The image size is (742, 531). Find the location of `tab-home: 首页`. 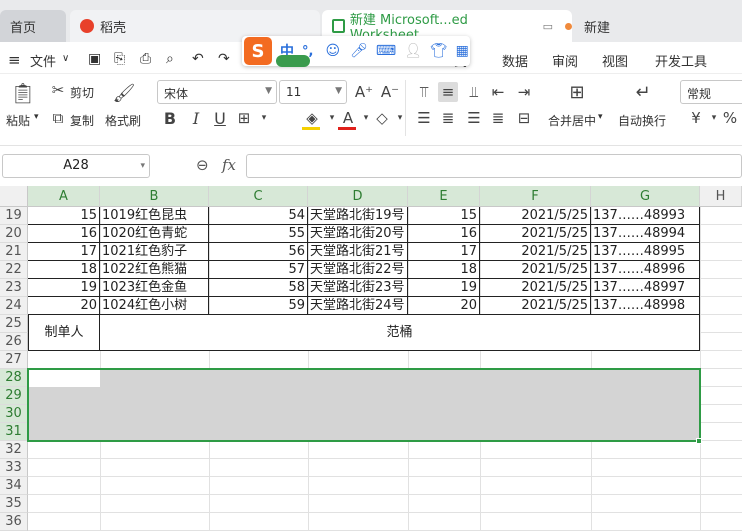

tab-home: 首页 is located at coordinates (33, 26).